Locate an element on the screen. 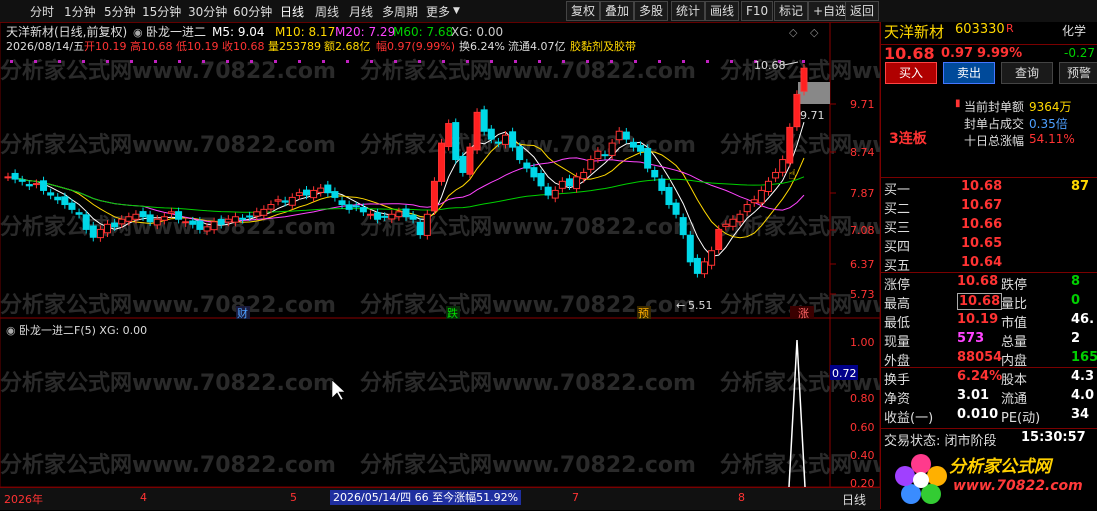 This screenshot has height=511, width=1097. bid-label: 买四 is located at coordinates (897, 247).